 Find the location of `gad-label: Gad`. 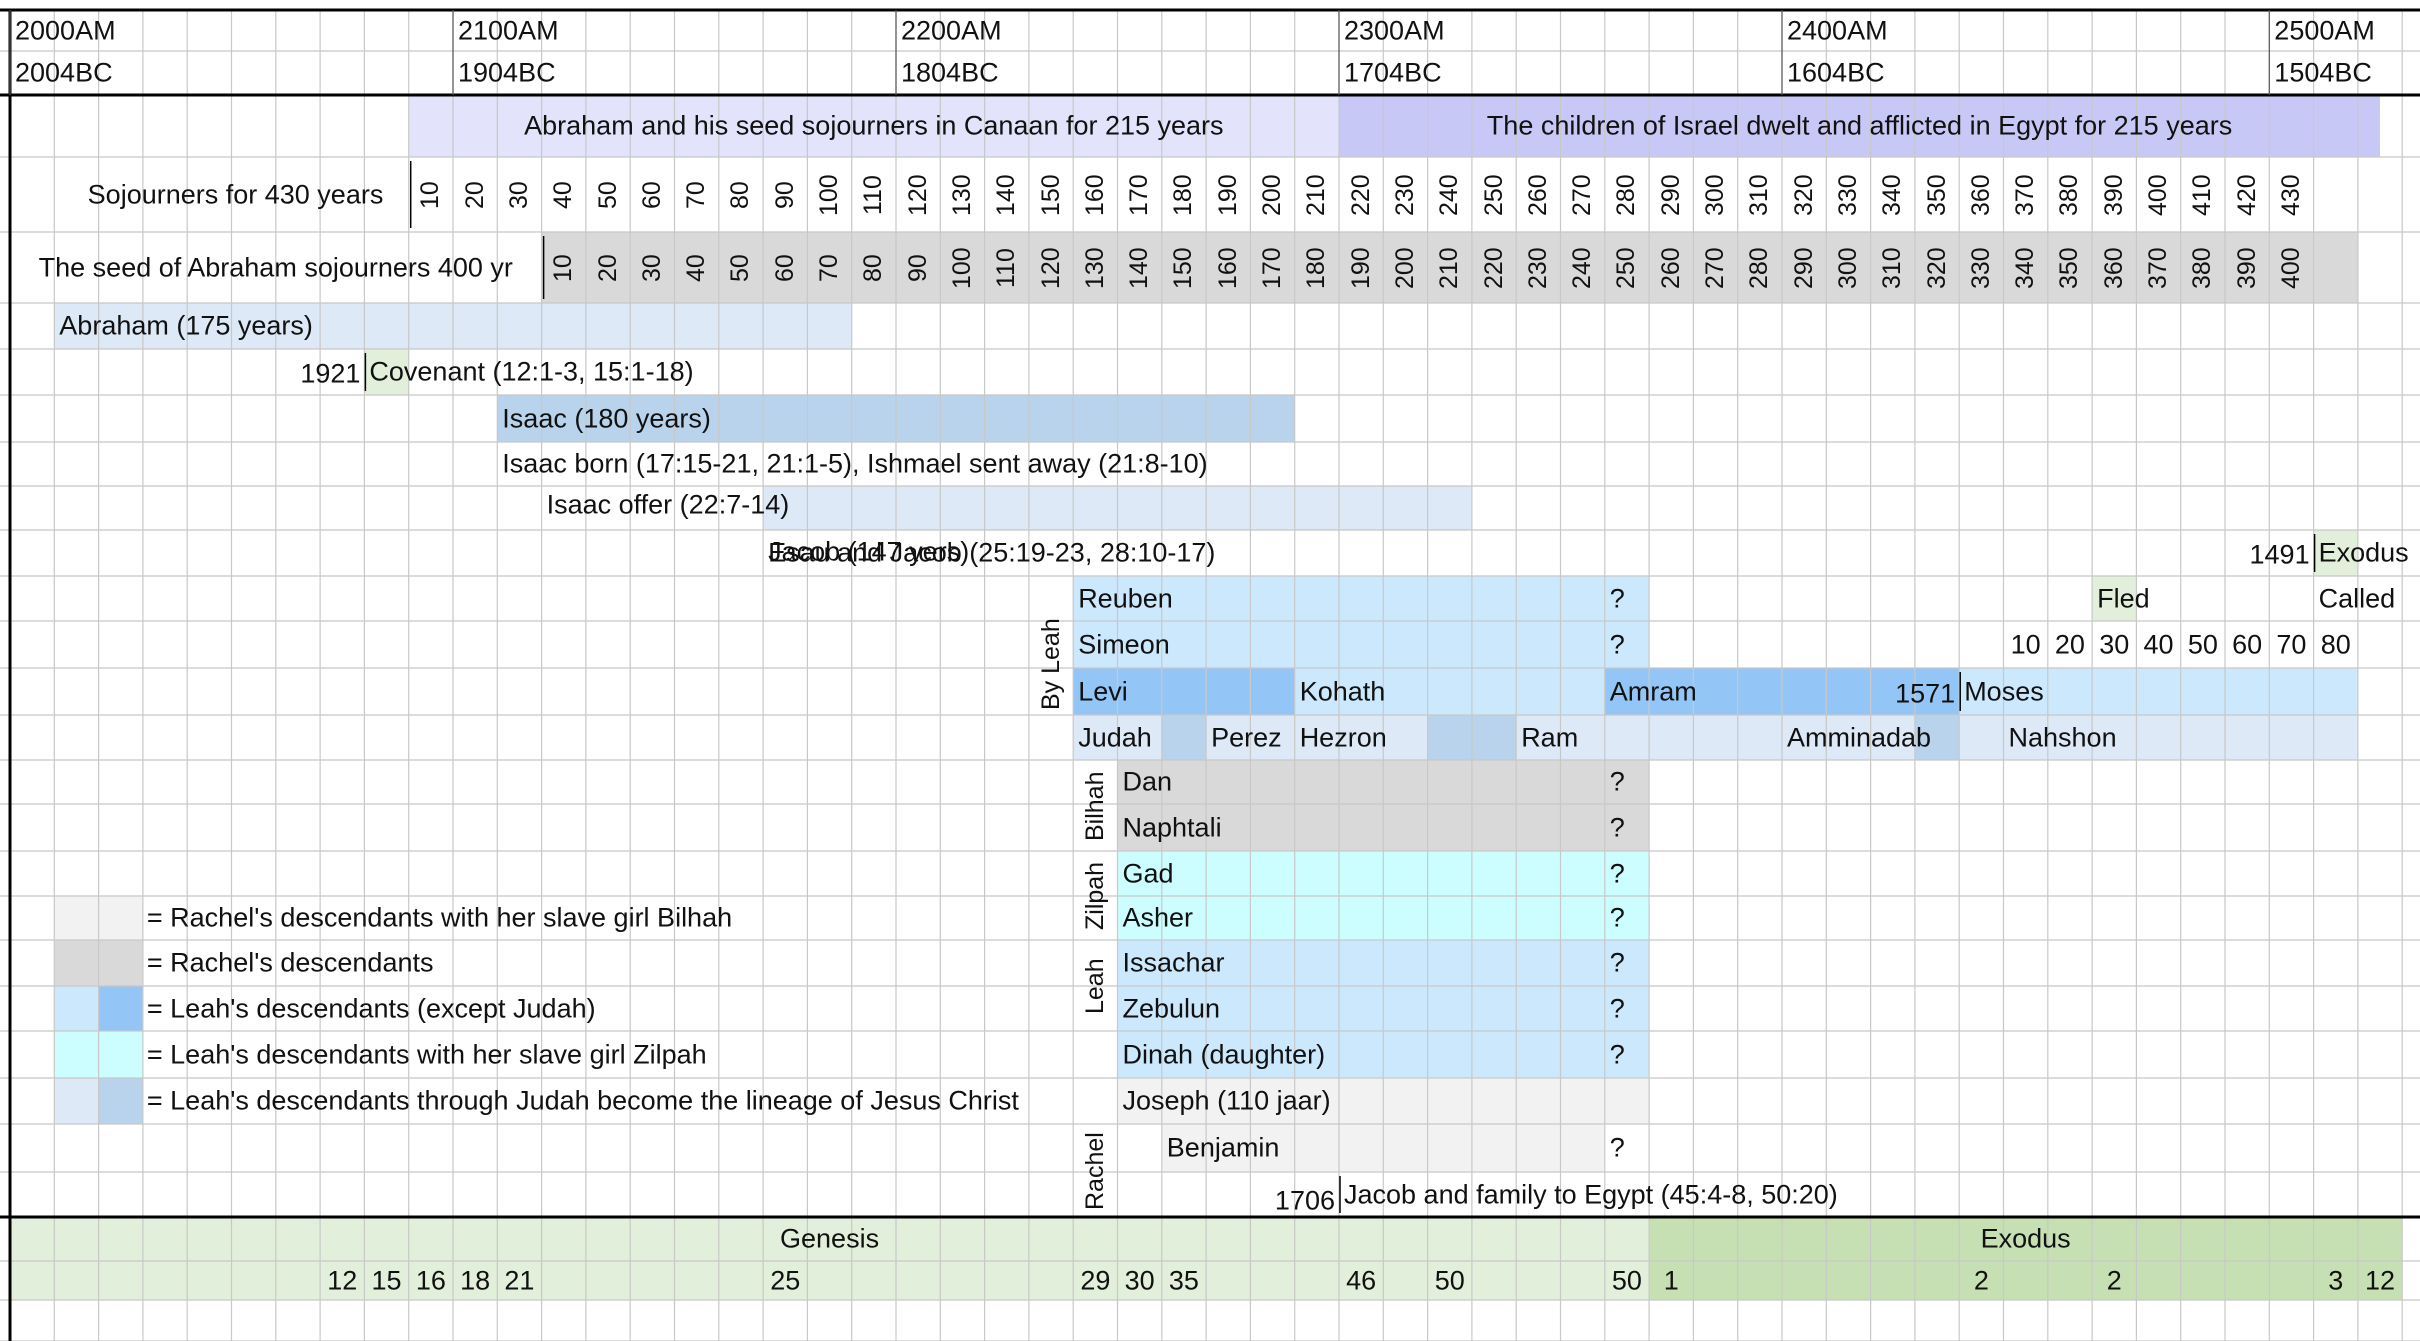

gad-label: Gad is located at coordinates (1148, 873).